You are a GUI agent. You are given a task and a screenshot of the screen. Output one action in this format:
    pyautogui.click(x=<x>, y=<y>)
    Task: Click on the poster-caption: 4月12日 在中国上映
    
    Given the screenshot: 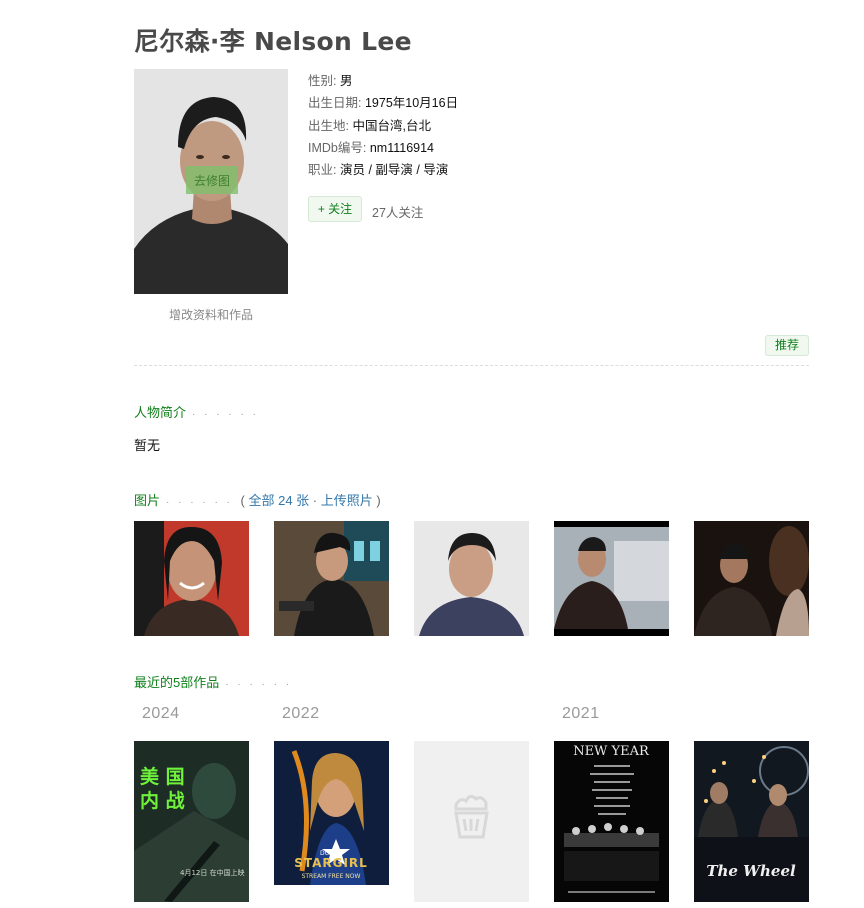 What is the action you would take?
    pyautogui.click(x=212, y=872)
    